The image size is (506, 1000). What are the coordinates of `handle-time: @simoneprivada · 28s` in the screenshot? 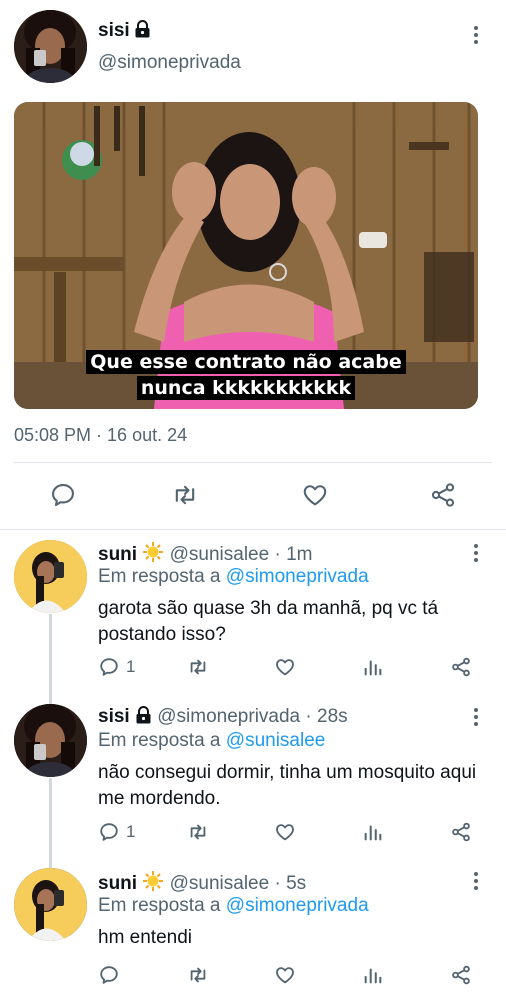 It's located at (252, 716).